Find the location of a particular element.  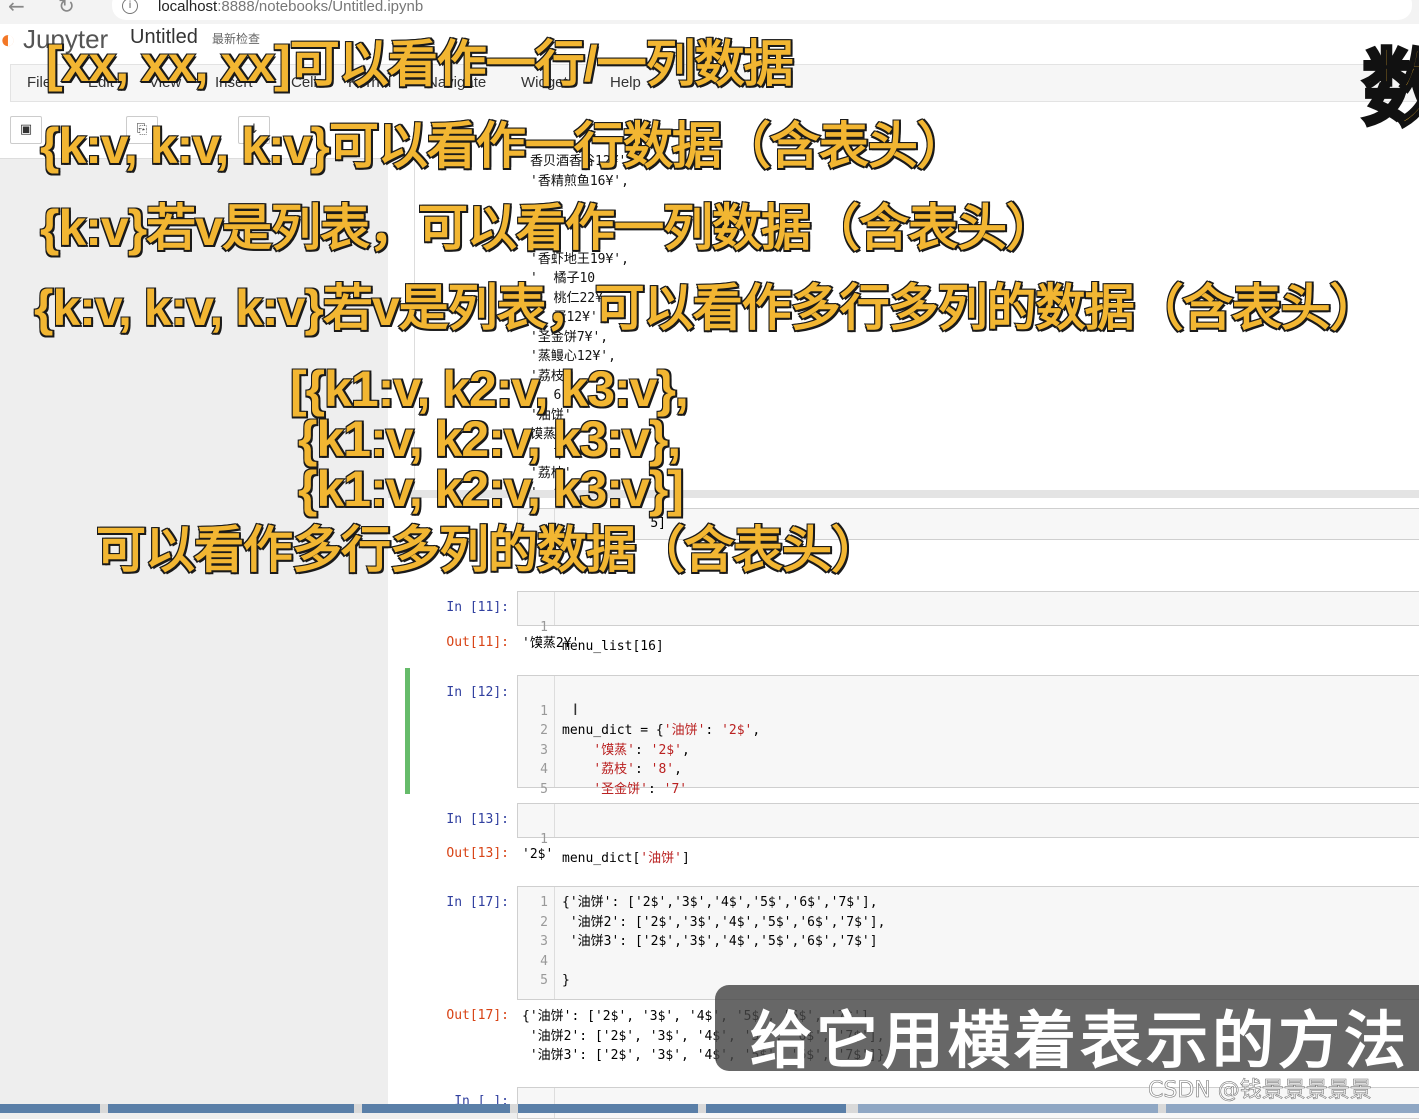

cell-12-in-prompt: In [12]: is located at coordinates (477, 692).